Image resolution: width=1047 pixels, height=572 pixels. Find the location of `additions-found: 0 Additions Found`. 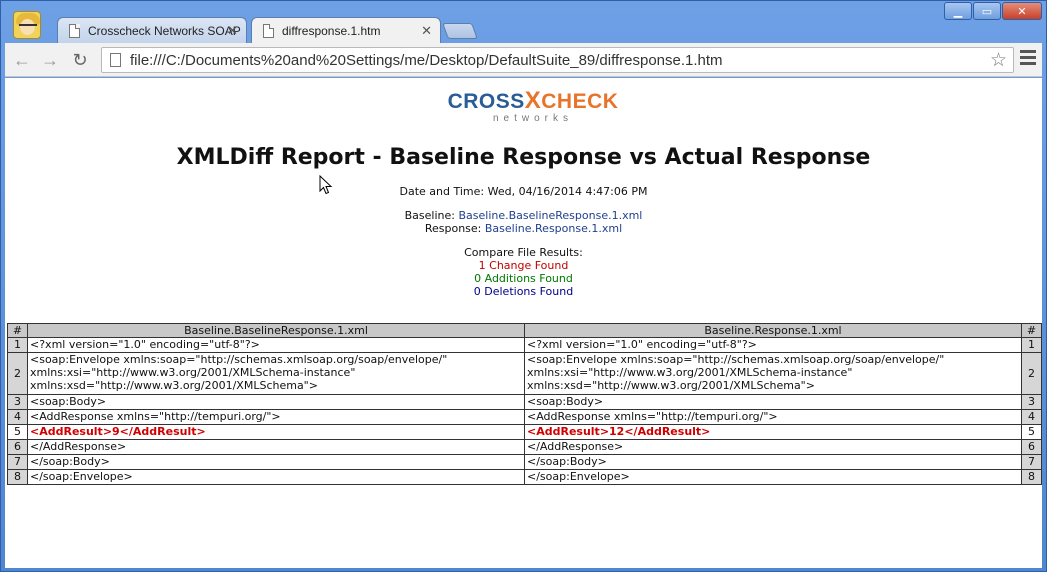

additions-found: 0 Additions Found is located at coordinates (523, 278).